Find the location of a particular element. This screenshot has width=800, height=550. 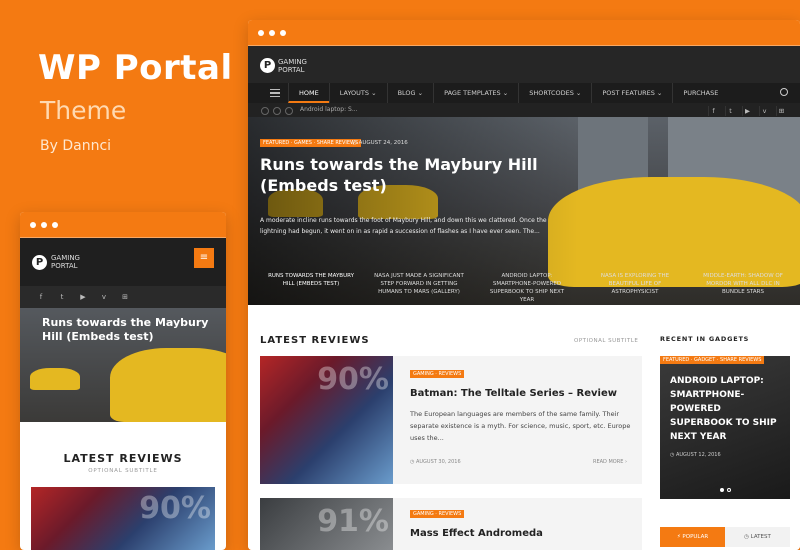

promo-author: By Dannci is located at coordinates (76, 146).